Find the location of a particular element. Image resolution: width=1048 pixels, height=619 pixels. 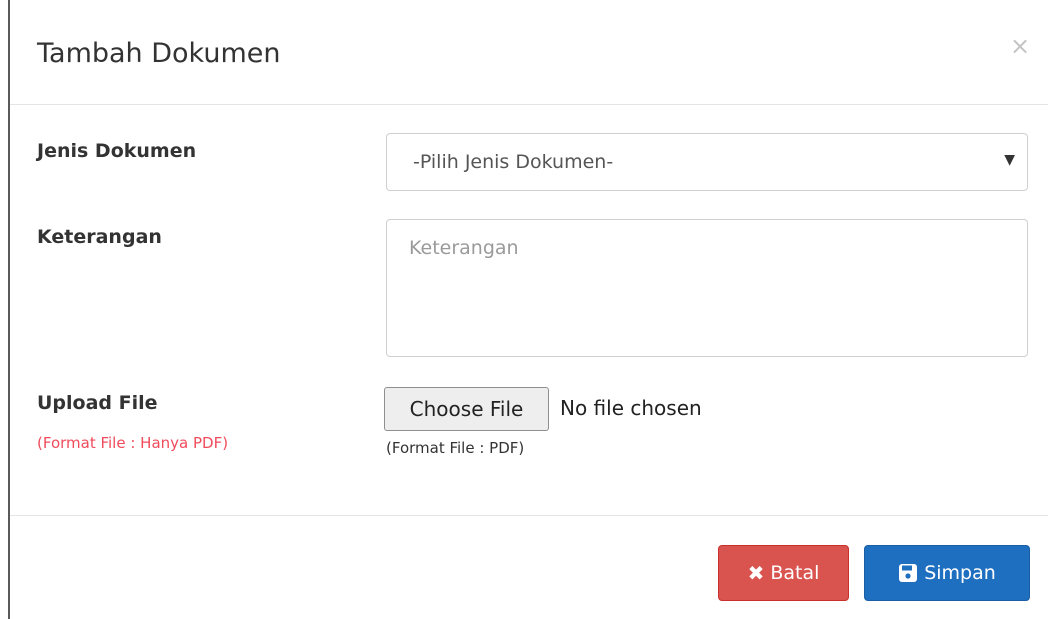

file-status-text: No file chosen is located at coordinates (631, 408).